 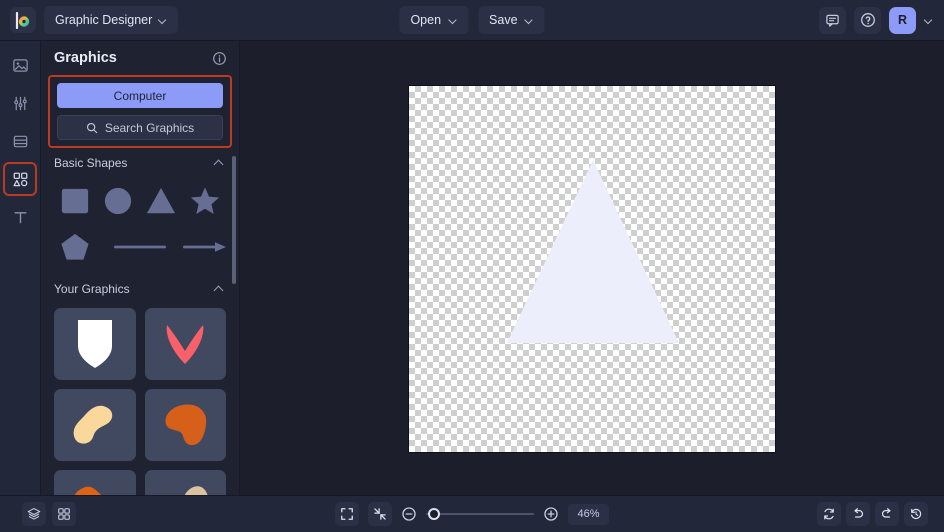 What do you see at coordinates (426, 20) in the screenshot?
I see `open-label: Open` at bounding box center [426, 20].